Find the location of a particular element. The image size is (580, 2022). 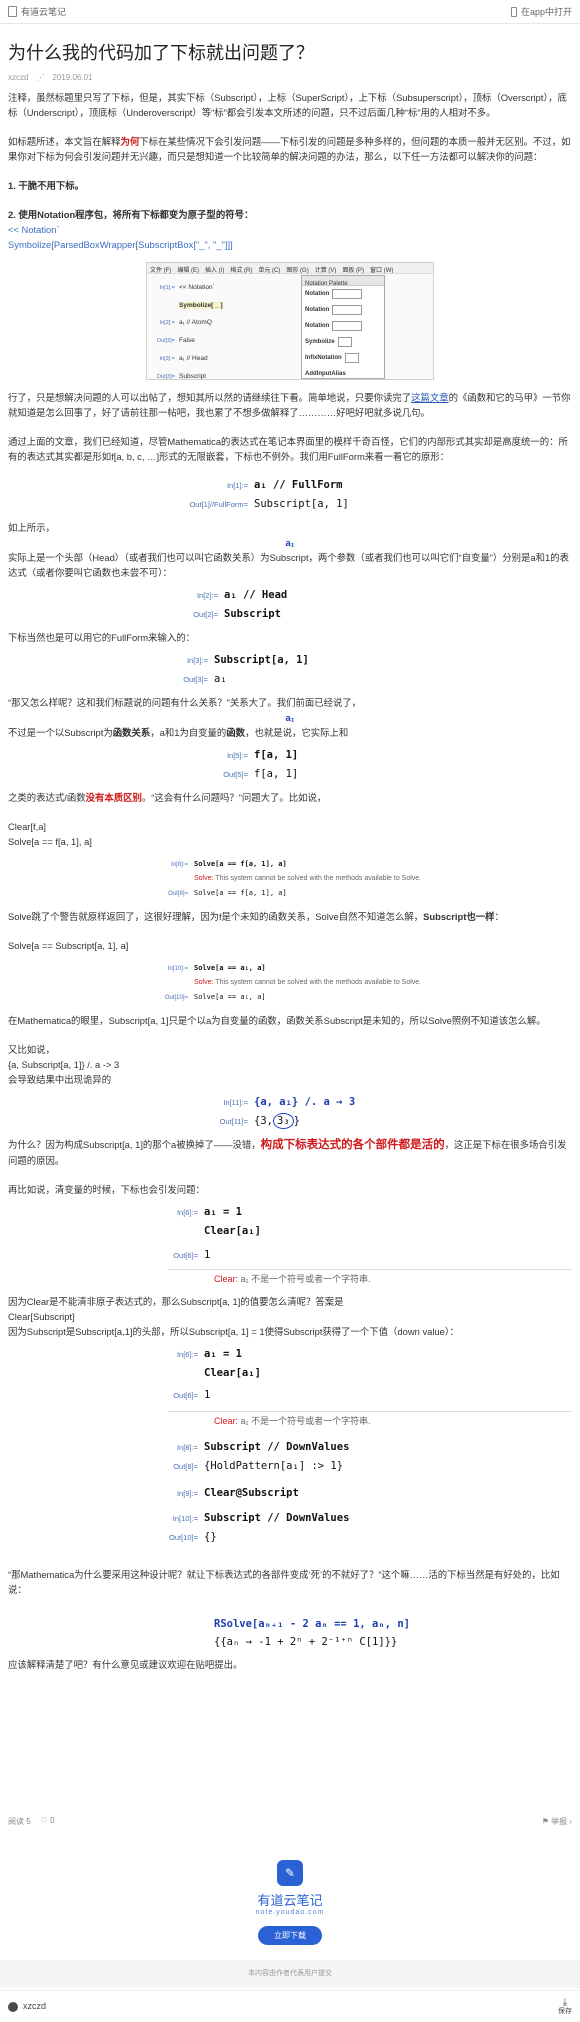

youdao-logo-icon: ✎ is located at coordinates (290, 1873).